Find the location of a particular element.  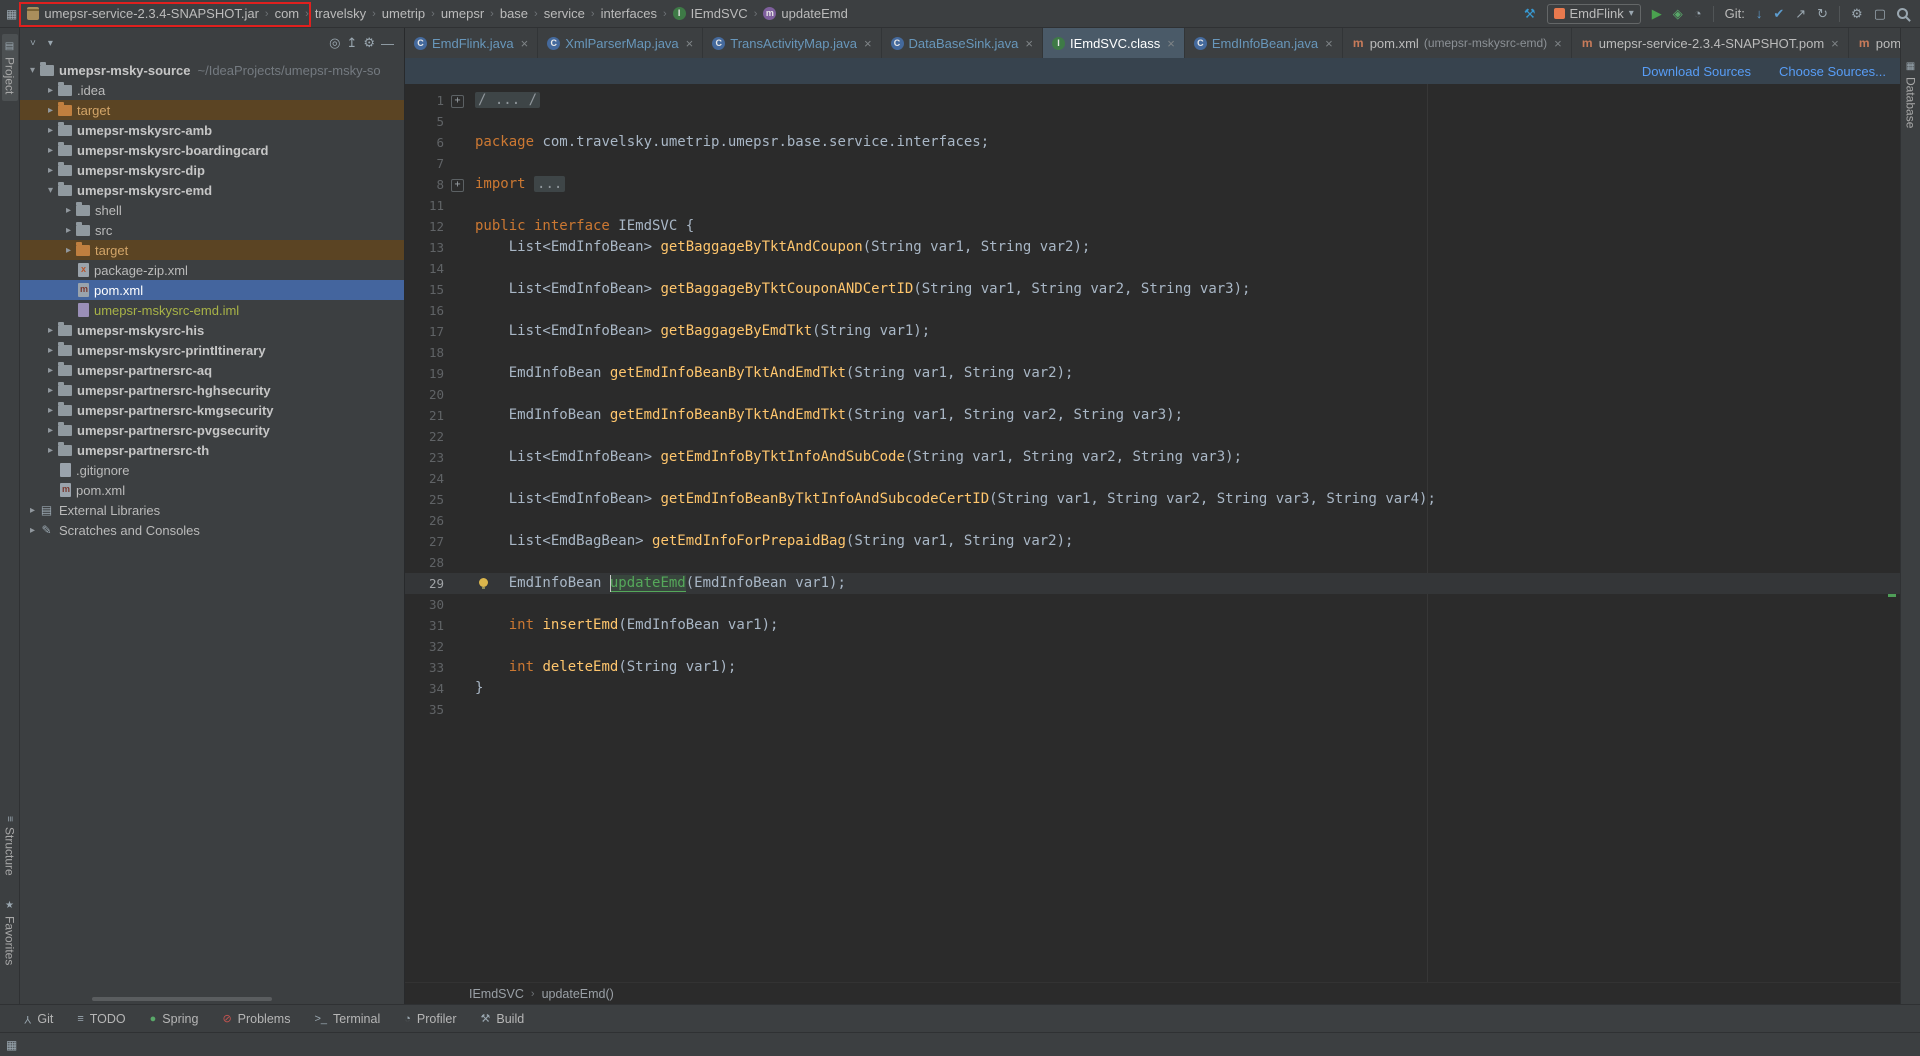

breadcrumb-item: interfaces is located at coordinates (629, 13).